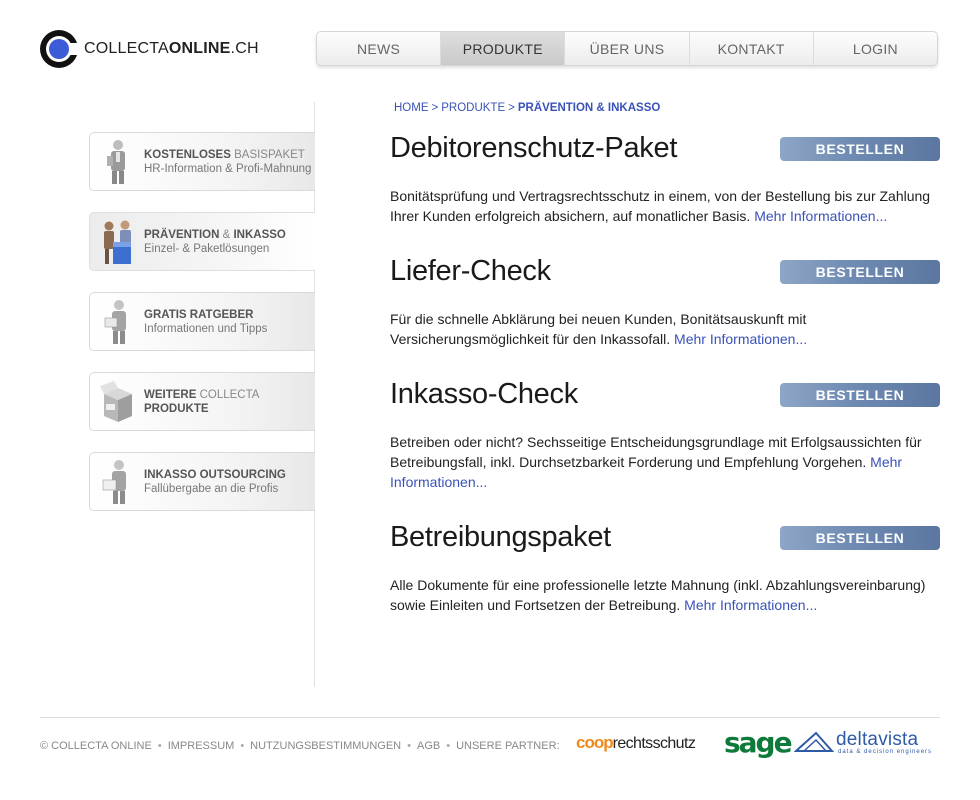  I want to click on deltavista-triangle-icon, so click(814, 741).